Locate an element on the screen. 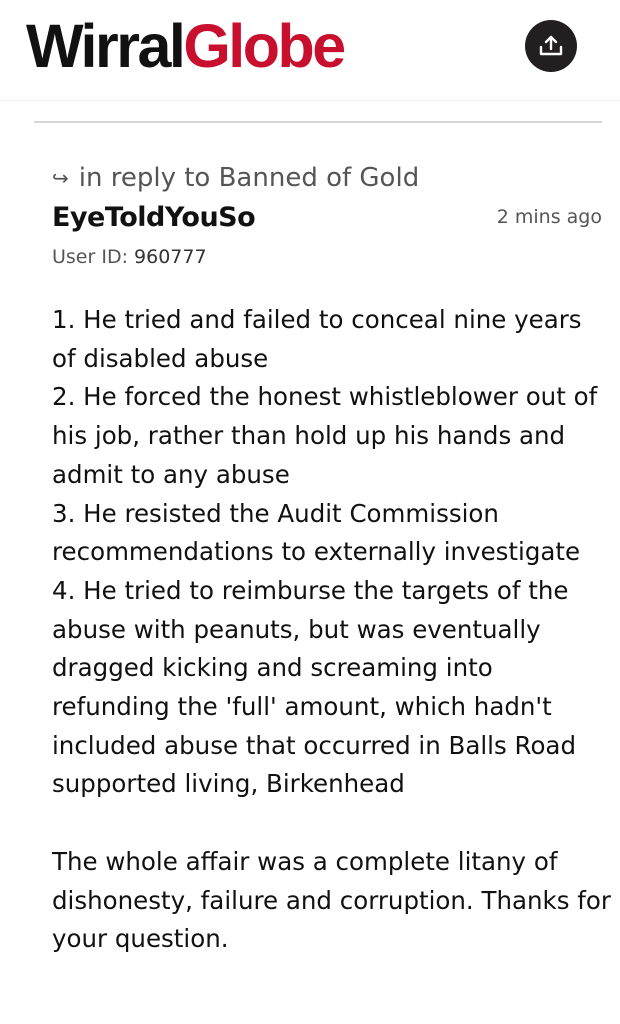  comment-author: EyeToldYouSo is located at coordinates (154, 218).